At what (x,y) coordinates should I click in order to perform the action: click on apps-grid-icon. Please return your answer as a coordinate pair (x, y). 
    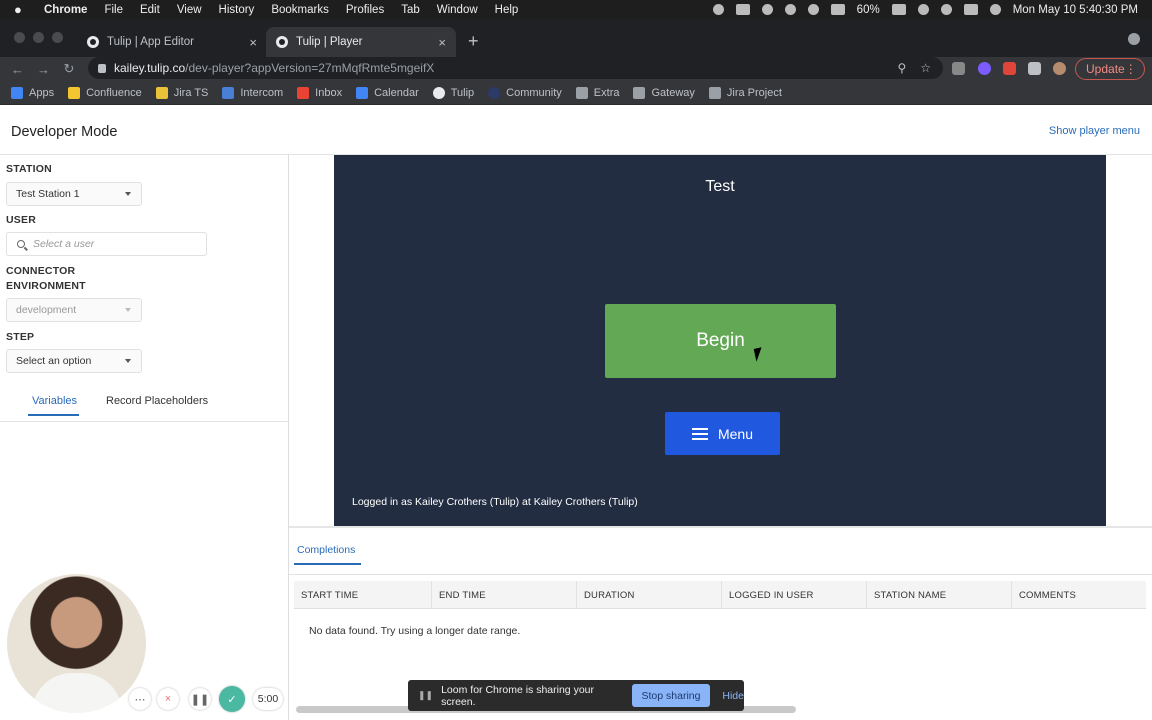
    Looking at the image, I should click on (17, 92).